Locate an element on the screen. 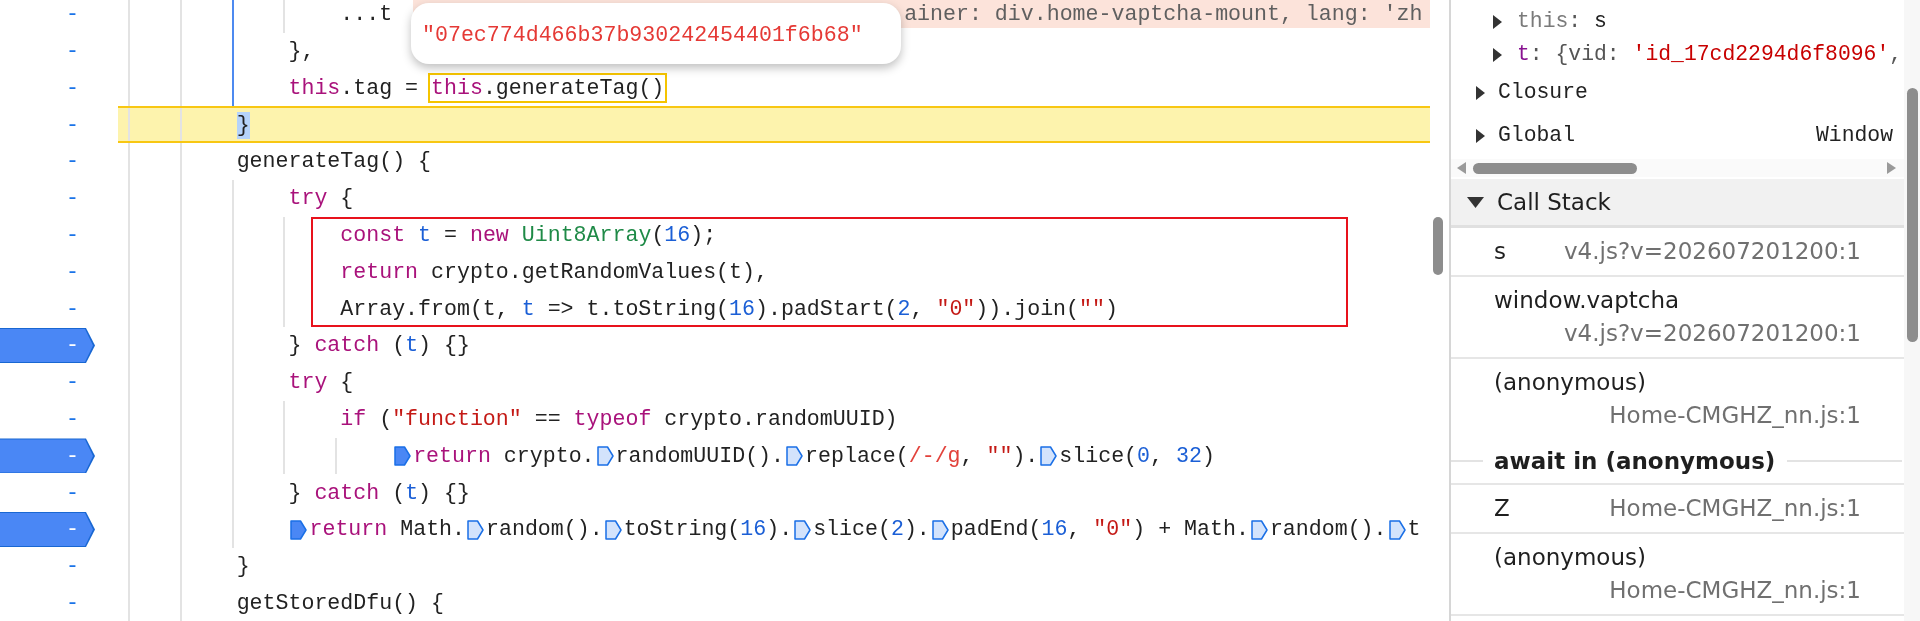 The height and width of the screenshot is (621, 1920). function-name: window.vaptcha is located at coordinates (1587, 300).